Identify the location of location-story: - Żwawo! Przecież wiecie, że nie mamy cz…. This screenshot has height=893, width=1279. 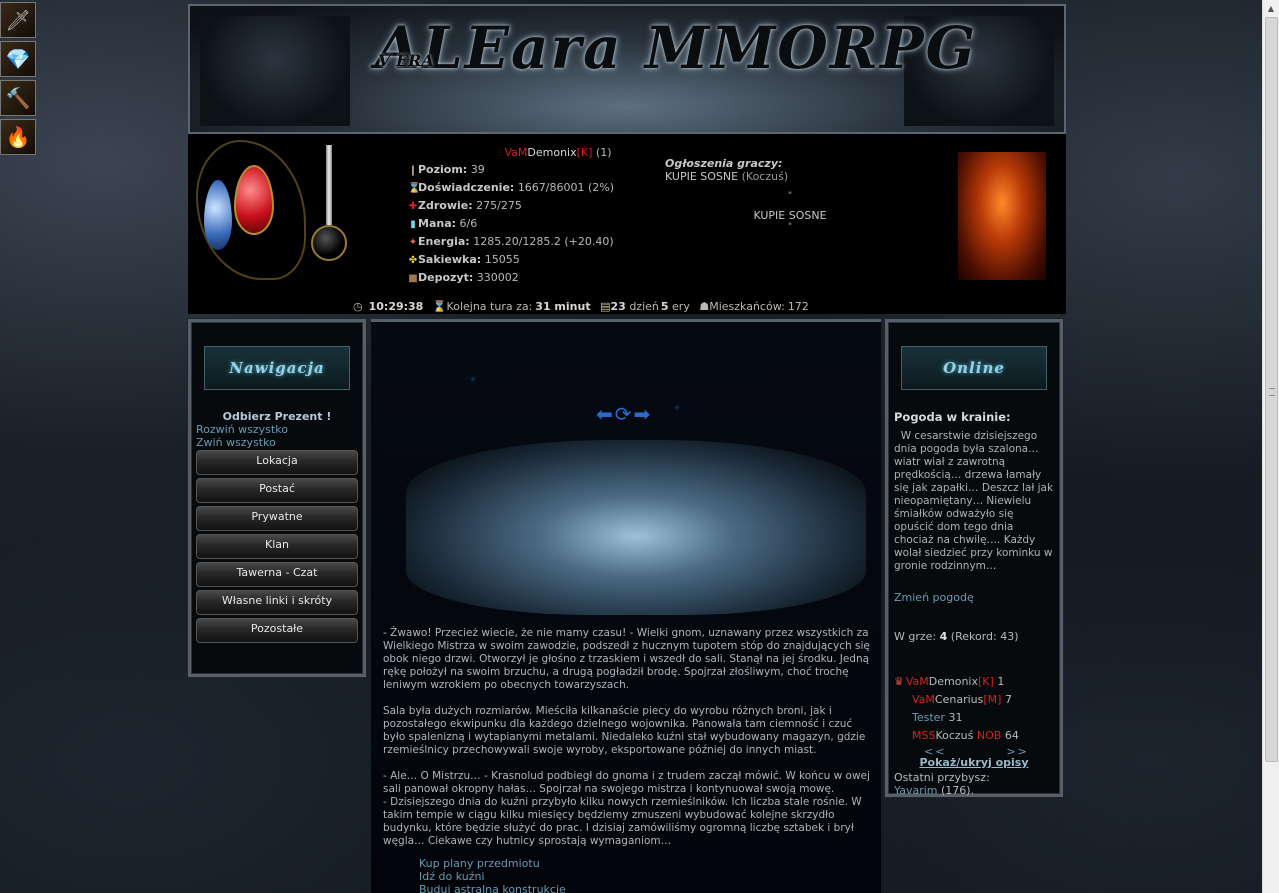
(628, 744).